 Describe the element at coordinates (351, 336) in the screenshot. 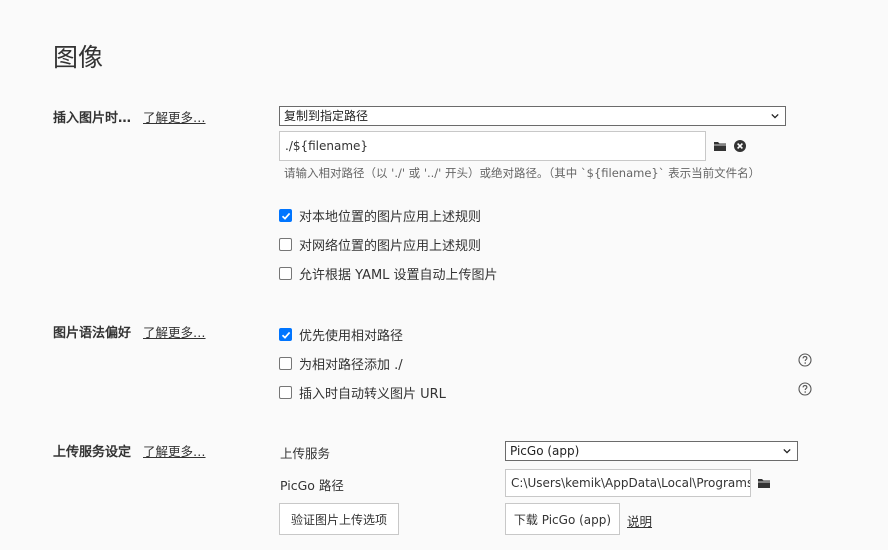

I see `option-label: 优先使用相对路径` at that location.